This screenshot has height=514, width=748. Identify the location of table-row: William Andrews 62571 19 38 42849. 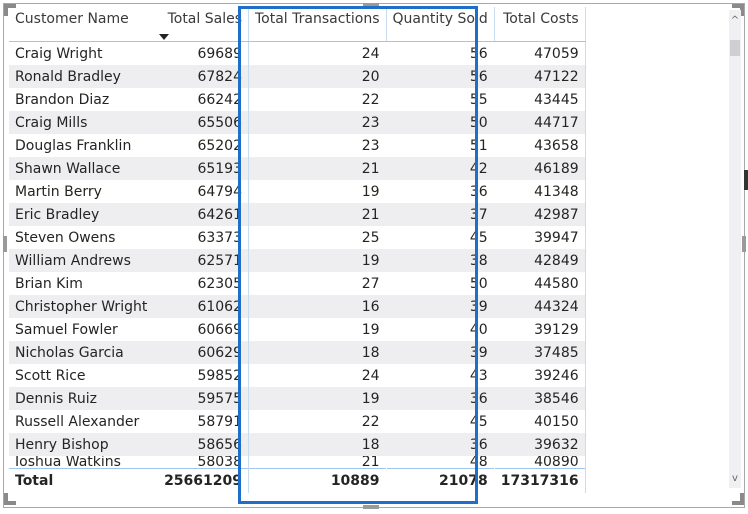
(297, 260).